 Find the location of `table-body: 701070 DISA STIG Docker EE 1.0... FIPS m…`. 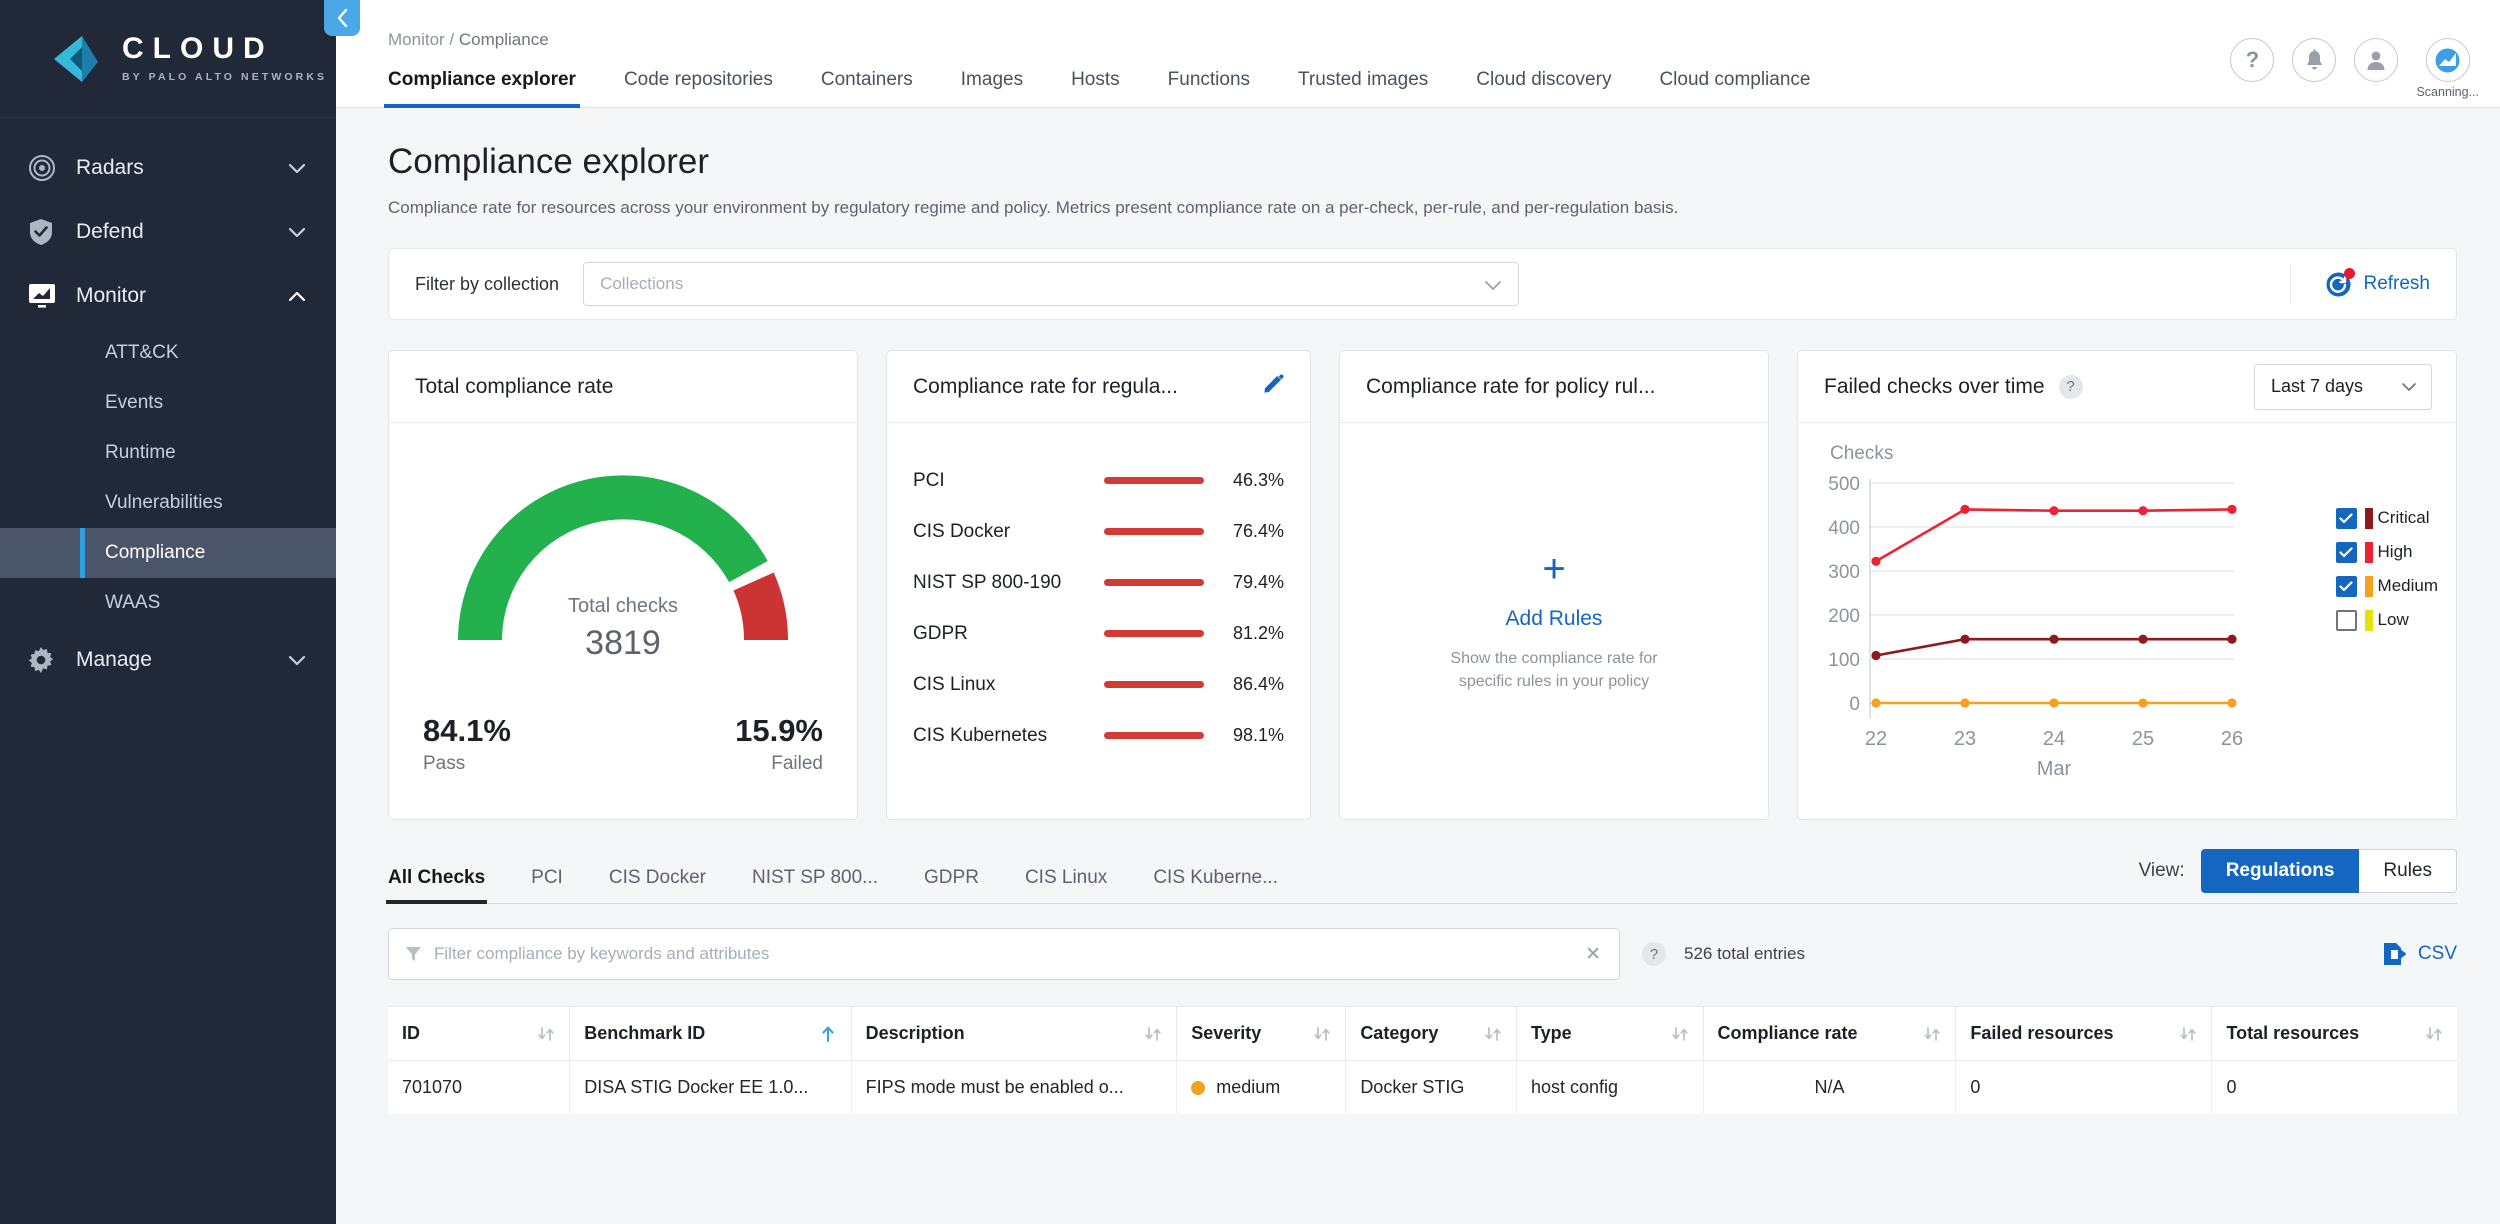

table-body: 701070 DISA STIG Docker EE 1.0... FIPS m… is located at coordinates (1422, 1087).